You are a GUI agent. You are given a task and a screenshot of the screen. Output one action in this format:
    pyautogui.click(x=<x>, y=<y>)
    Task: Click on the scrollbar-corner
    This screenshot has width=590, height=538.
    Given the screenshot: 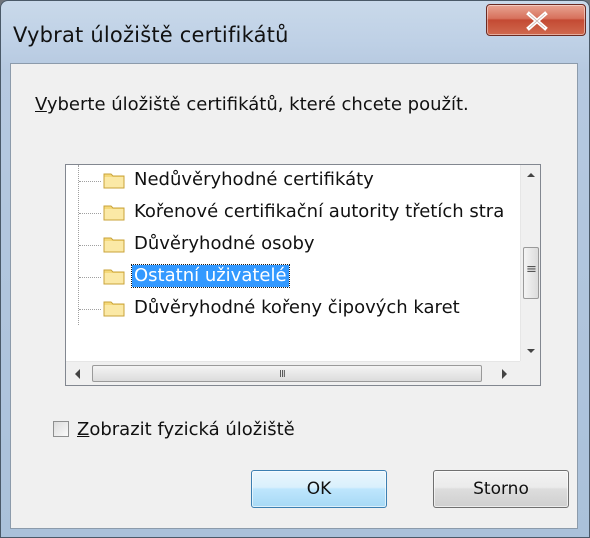 What is the action you would take?
    pyautogui.click(x=530, y=373)
    